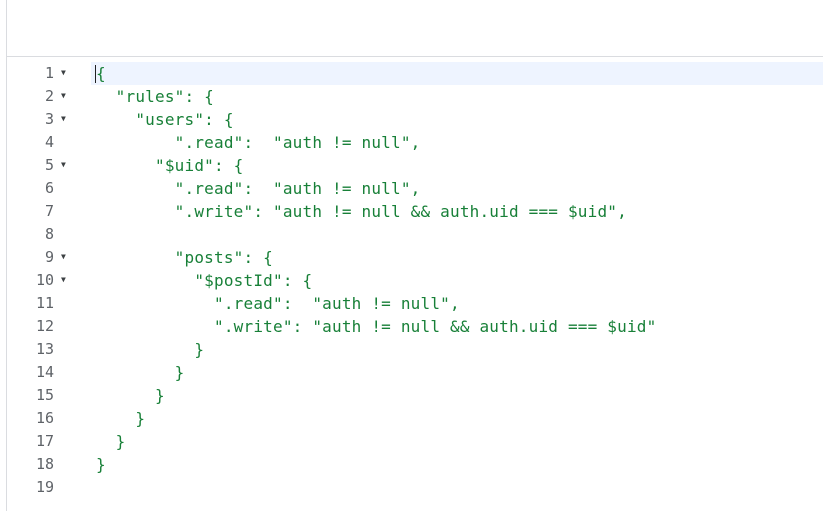 The image size is (823, 511). I want to click on gutter-row: 16, so click(49, 418).